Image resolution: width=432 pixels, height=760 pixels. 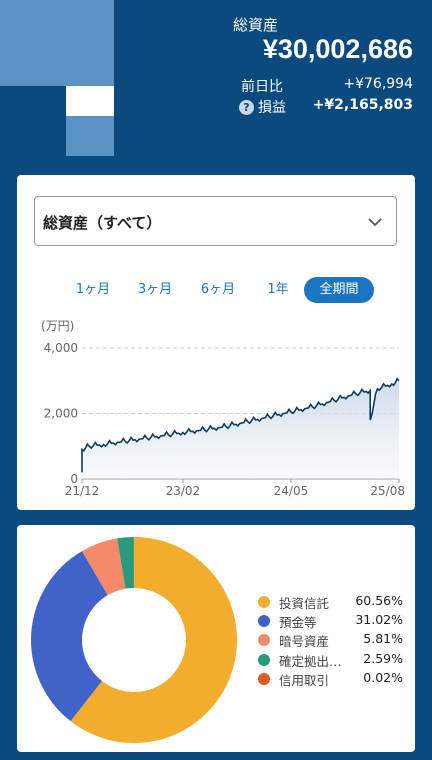 I want to click on profit-value: +¥2,165,803, so click(x=362, y=105).